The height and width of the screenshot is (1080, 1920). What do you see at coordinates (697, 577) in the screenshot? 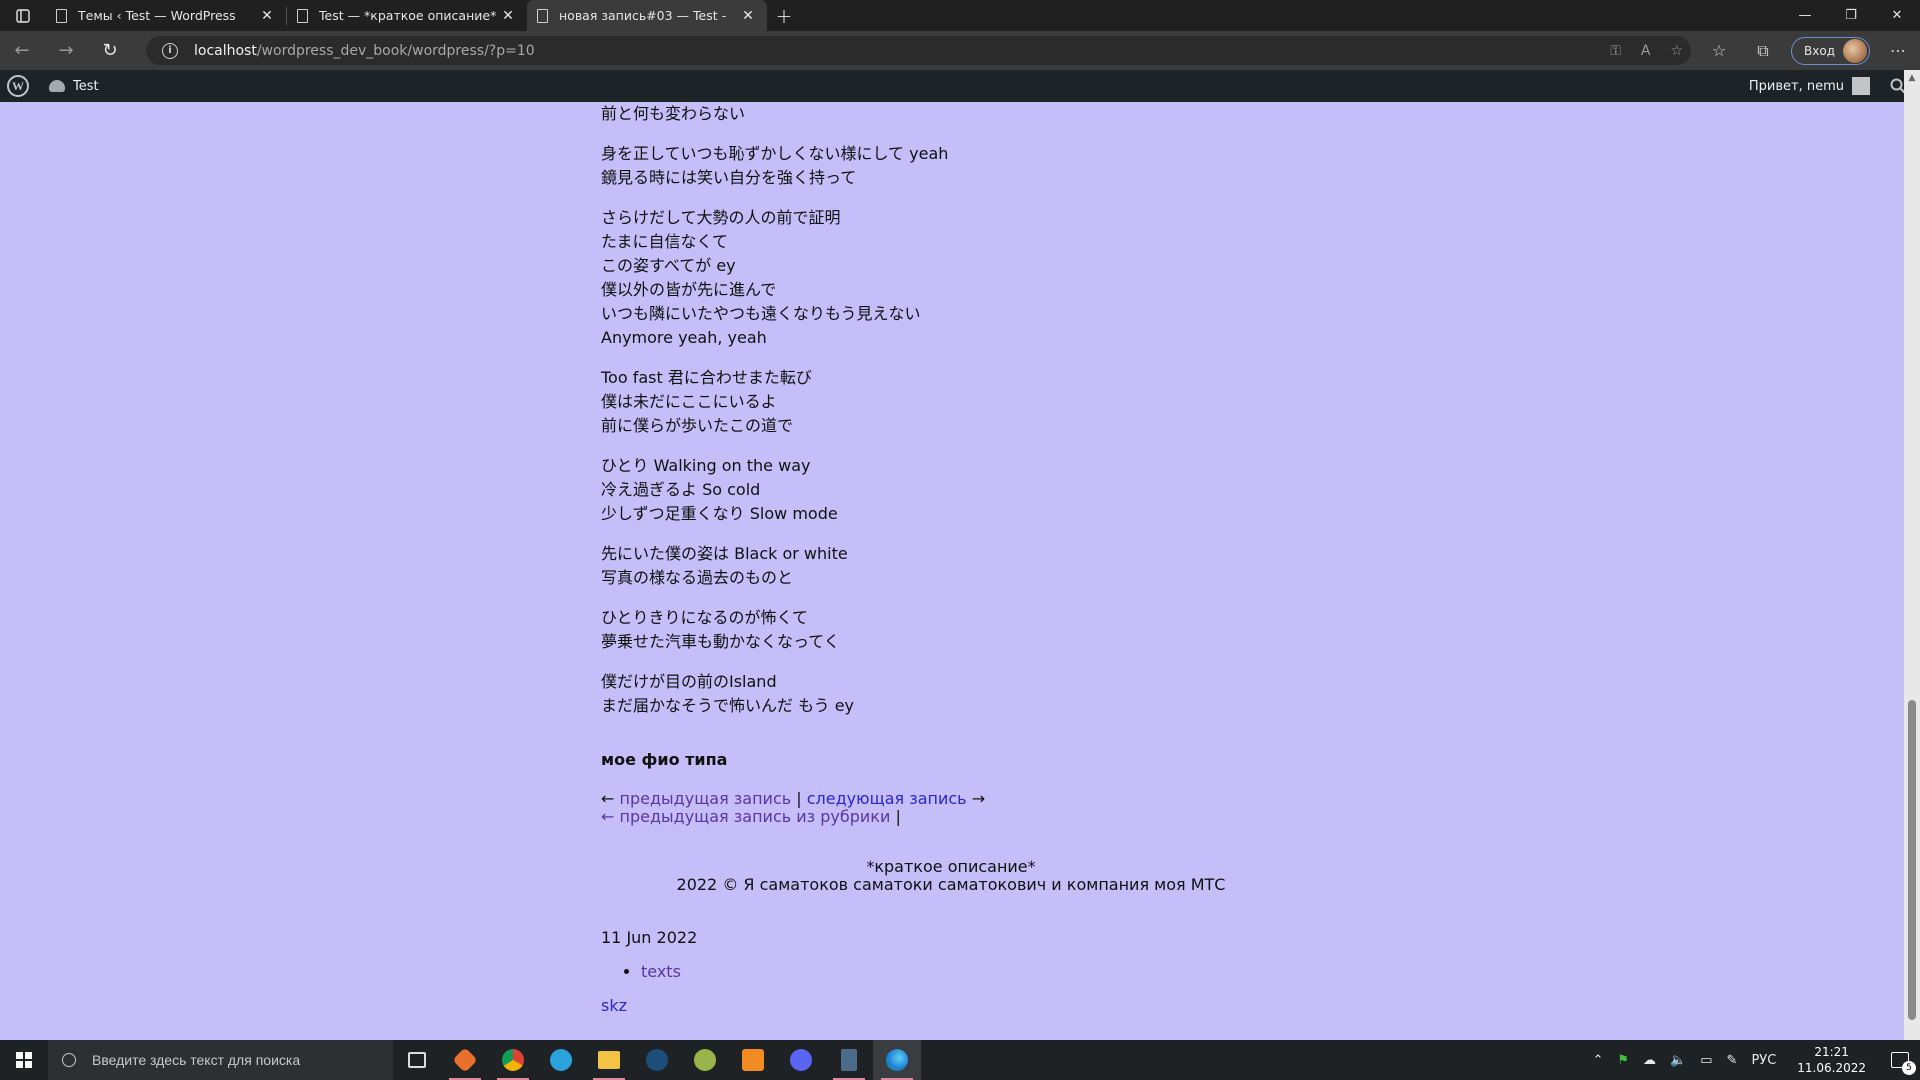
I see `lyric-line: 写真の様なる過去のものと` at bounding box center [697, 577].